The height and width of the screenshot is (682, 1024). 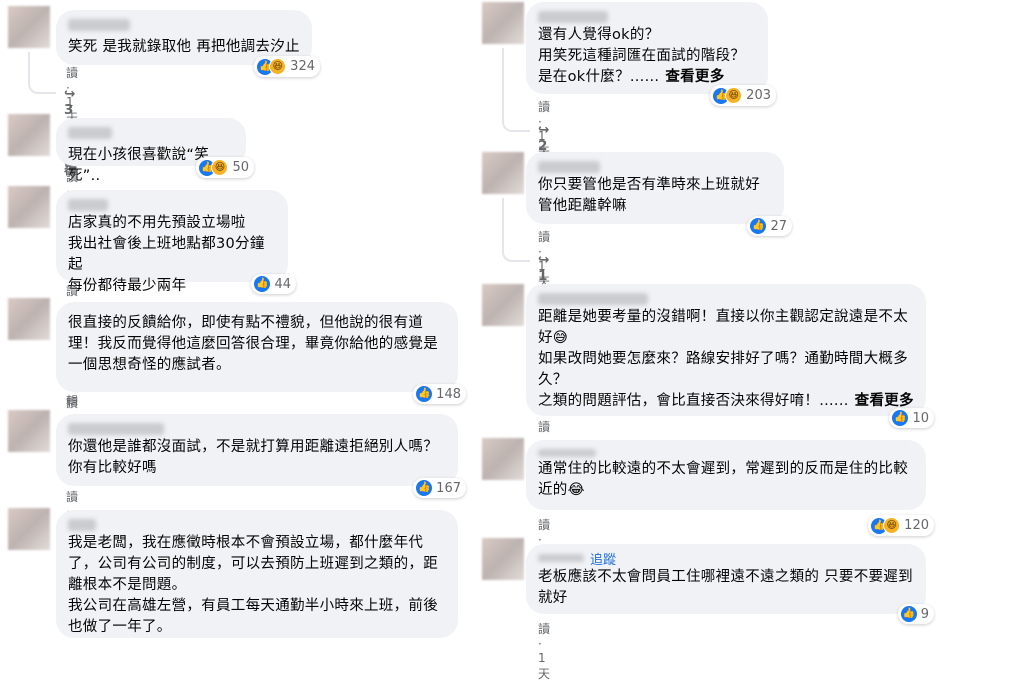 I want to click on reaction-summary: 👍 😆 50, so click(x=225, y=167).